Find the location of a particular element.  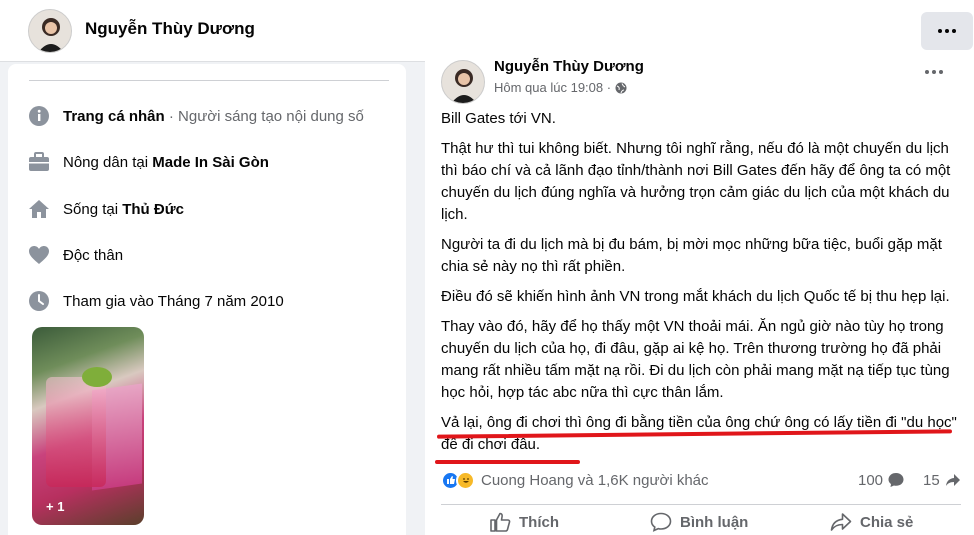

profile-type-detail: · Người sáng tạo nội dung số is located at coordinates (264, 116).